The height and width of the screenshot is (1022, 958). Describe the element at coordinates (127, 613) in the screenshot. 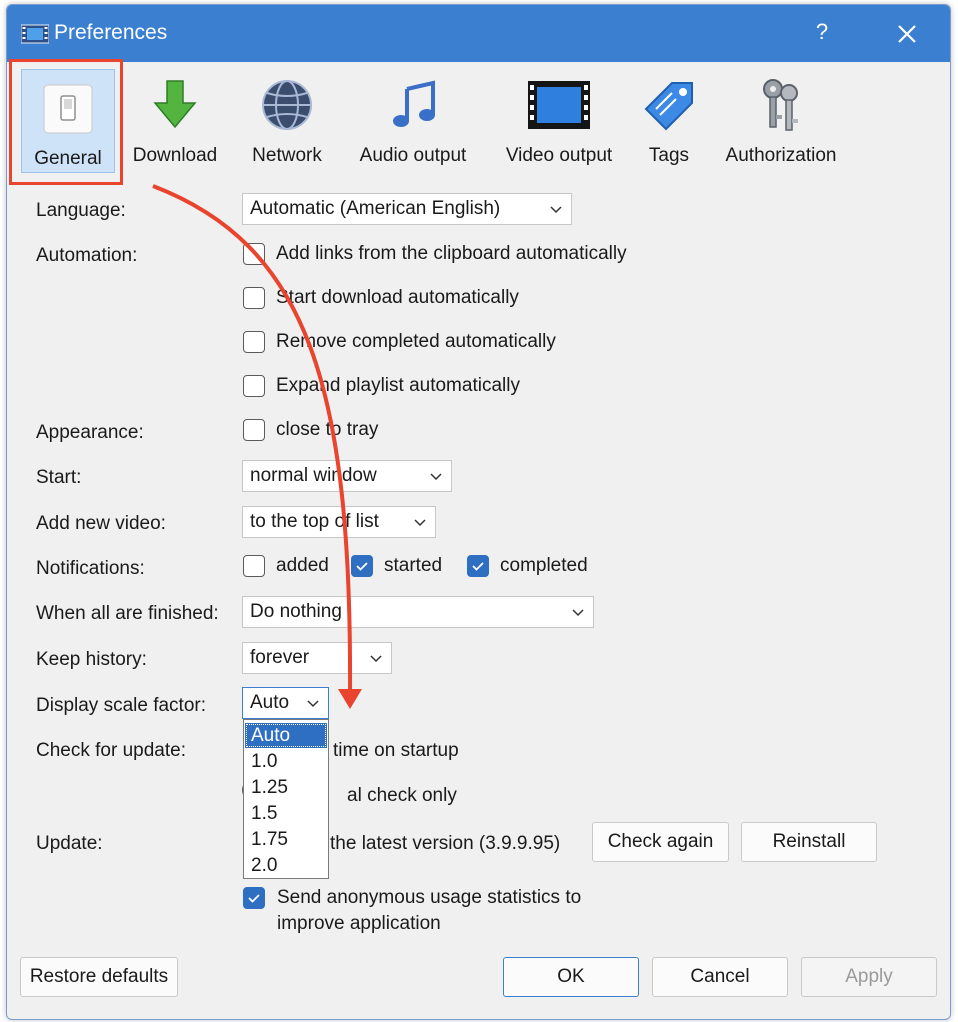

I see `when-finished-label: When all are finished:` at that location.